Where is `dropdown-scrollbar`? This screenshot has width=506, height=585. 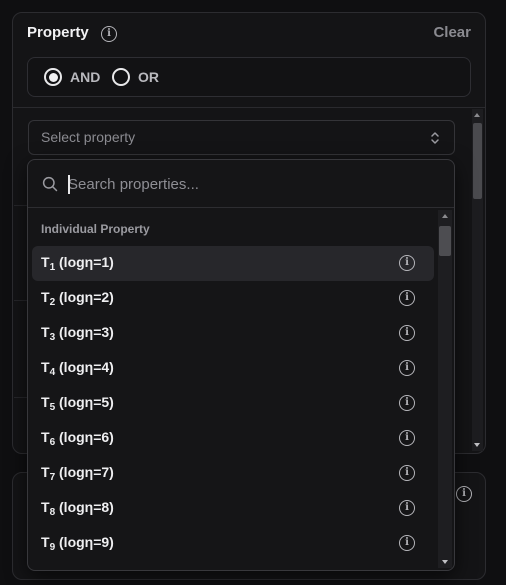
dropdown-scrollbar is located at coordinates (445, 389).